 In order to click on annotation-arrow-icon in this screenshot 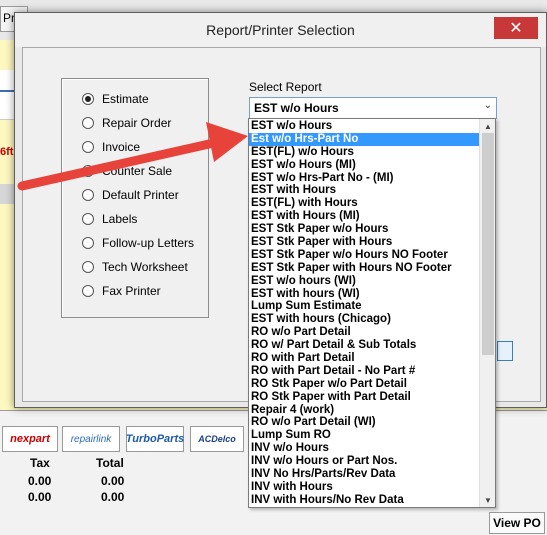, I will do `click(132, 156)`.